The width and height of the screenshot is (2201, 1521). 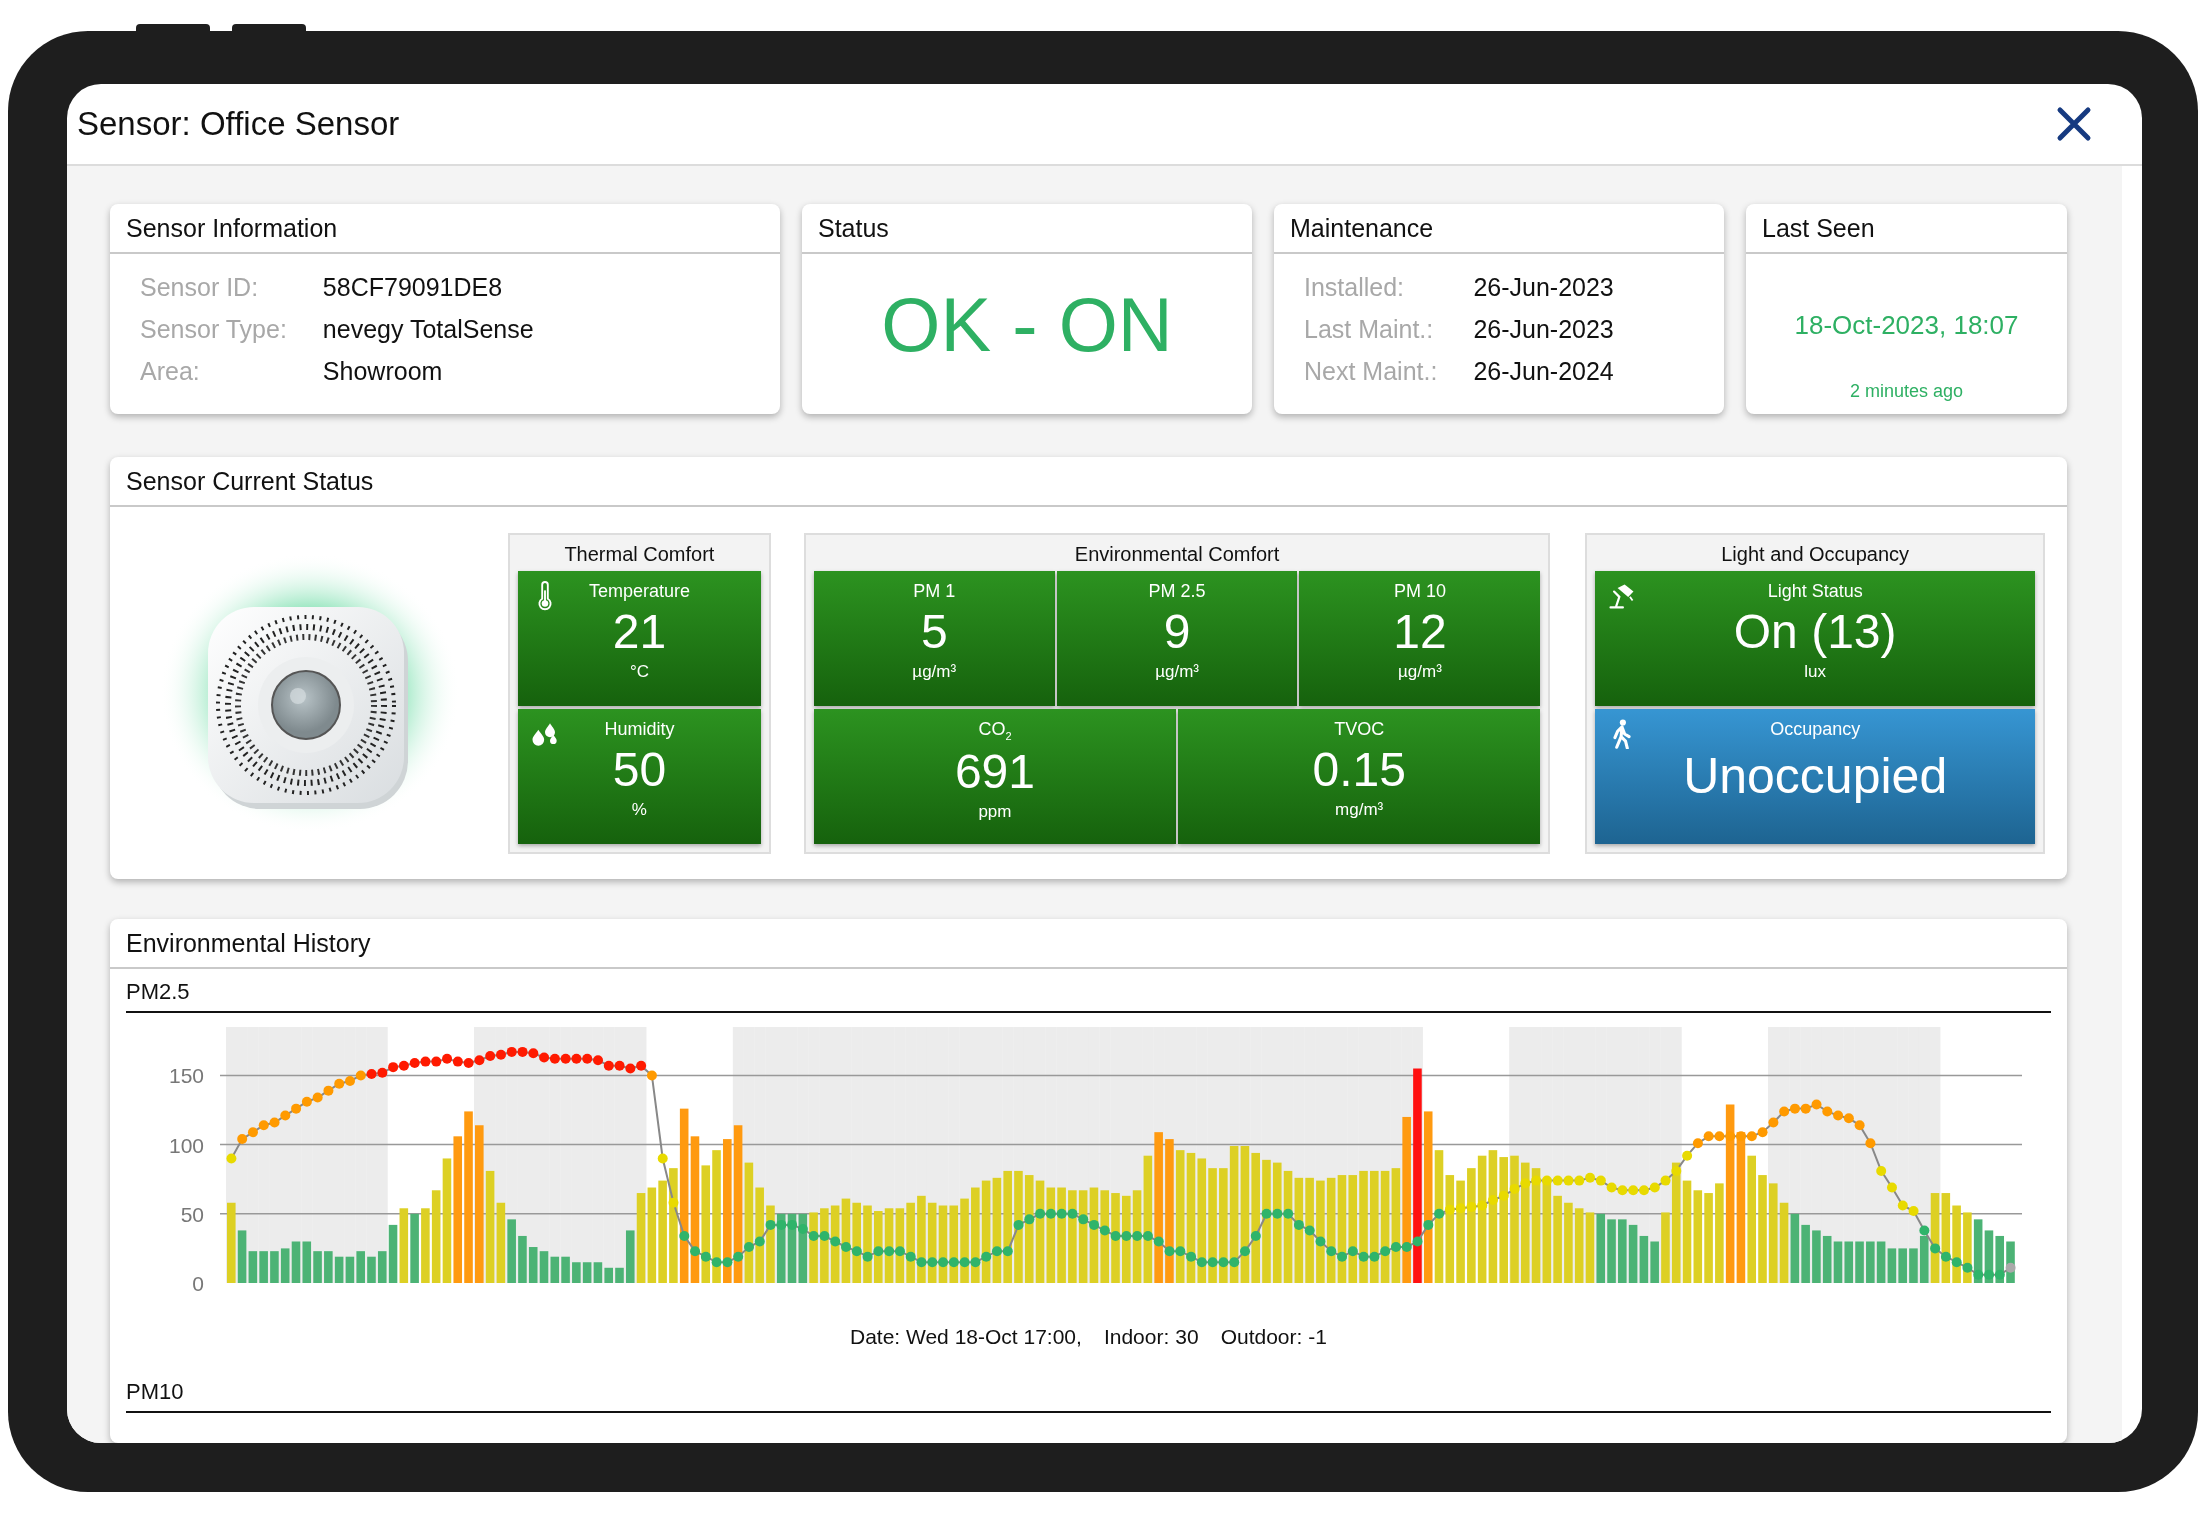 I want to click on metric-label: PM 1, so click(x=934, y=591).